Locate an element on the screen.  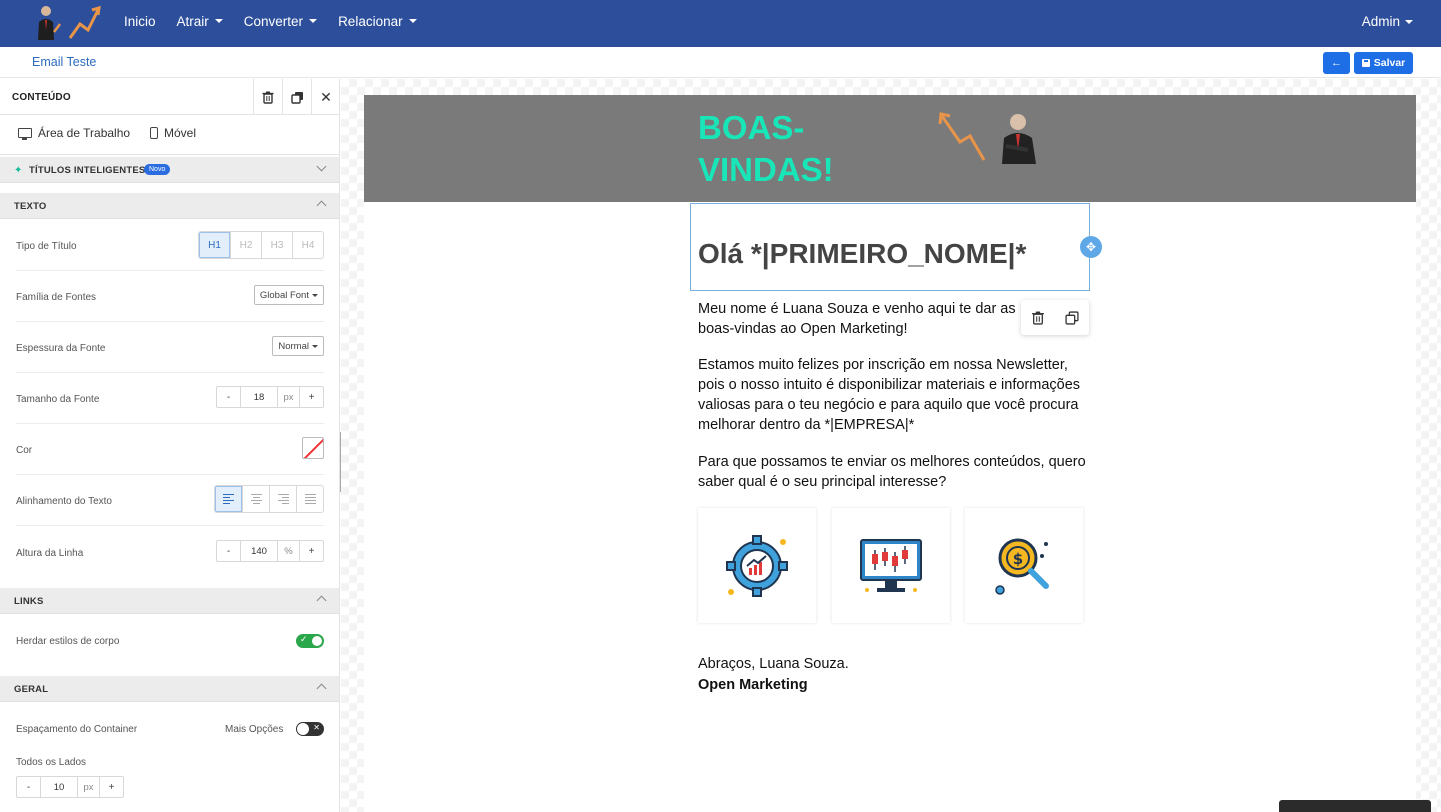
line-height-input: 140 is located at coordinates (259, 551).